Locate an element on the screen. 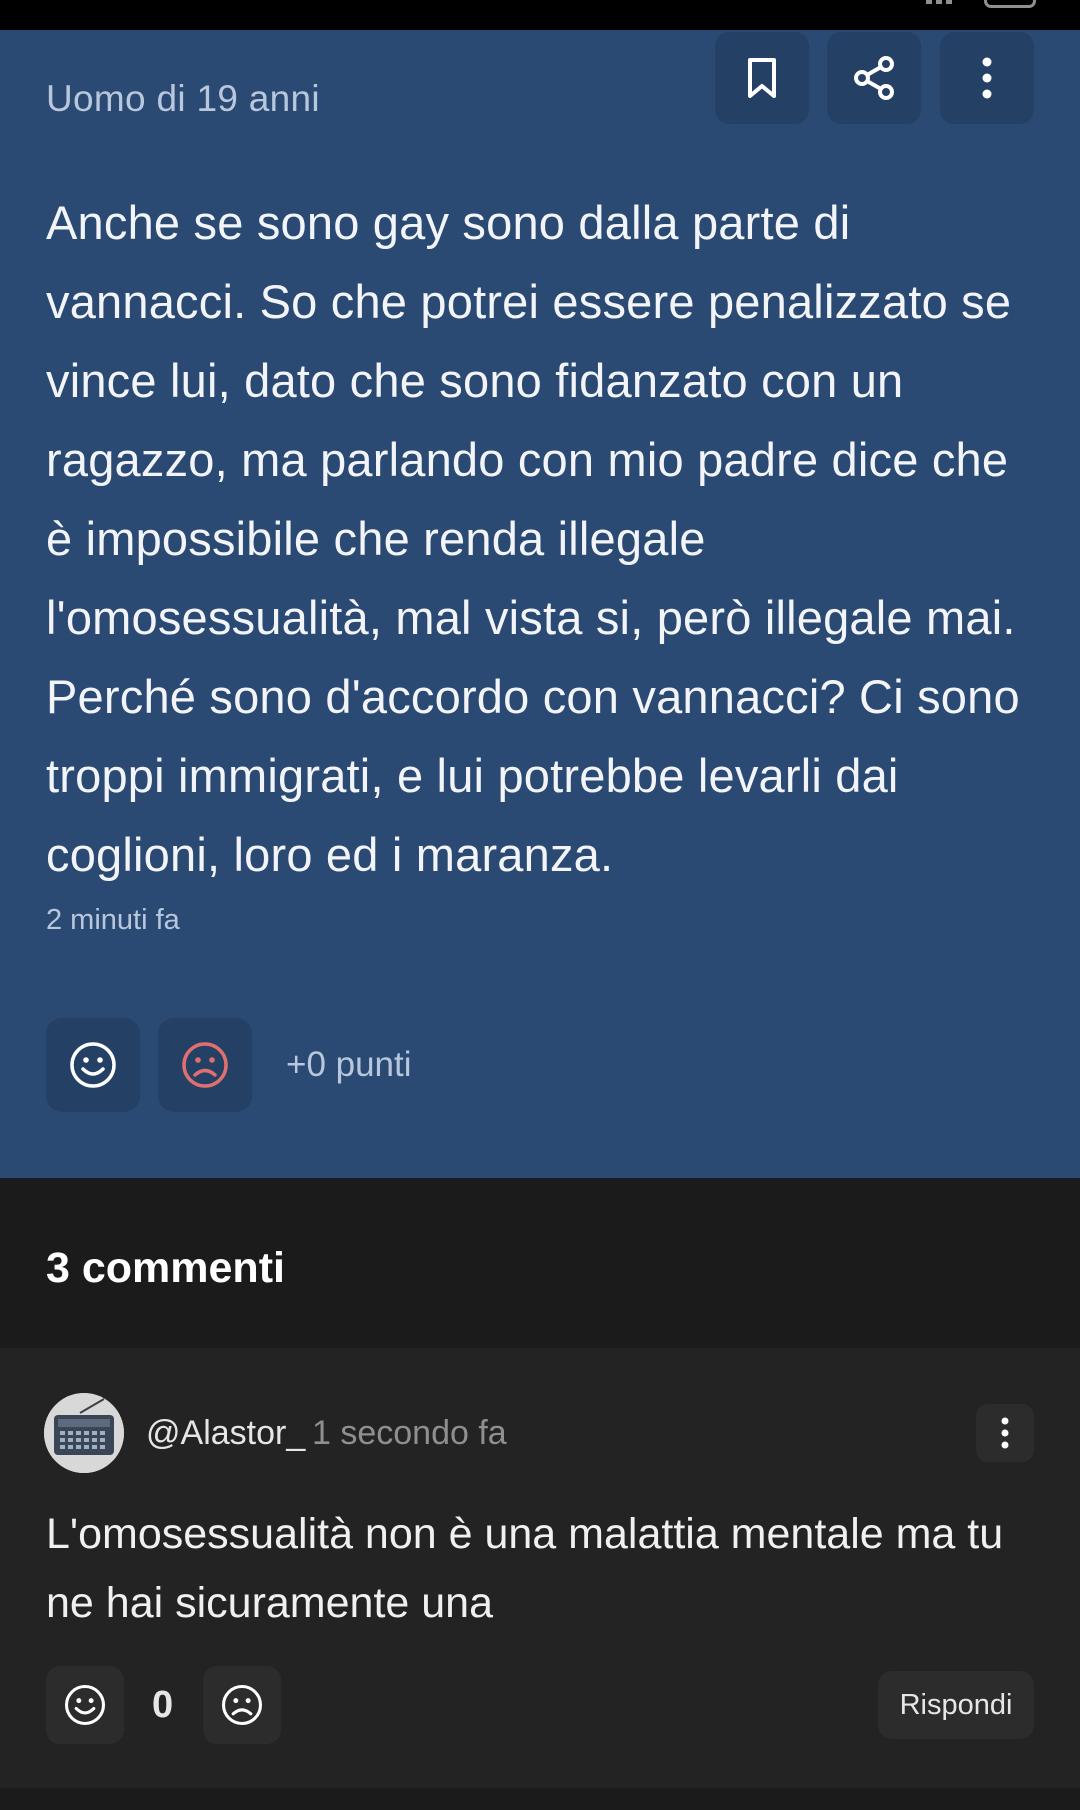 This screenshot has height=1810, width=1080. comment-upvote-button is located at coordinates (85, 1705).